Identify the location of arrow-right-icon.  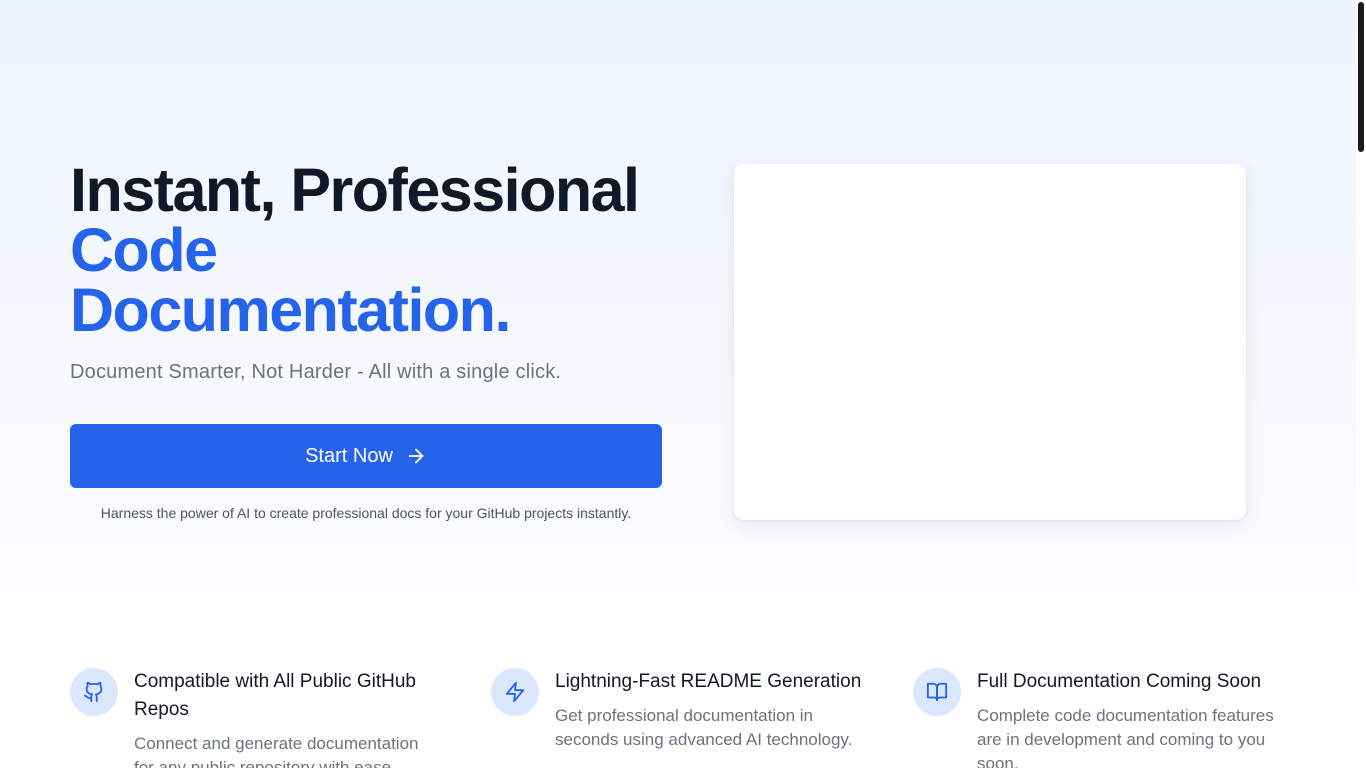
(416, 456).